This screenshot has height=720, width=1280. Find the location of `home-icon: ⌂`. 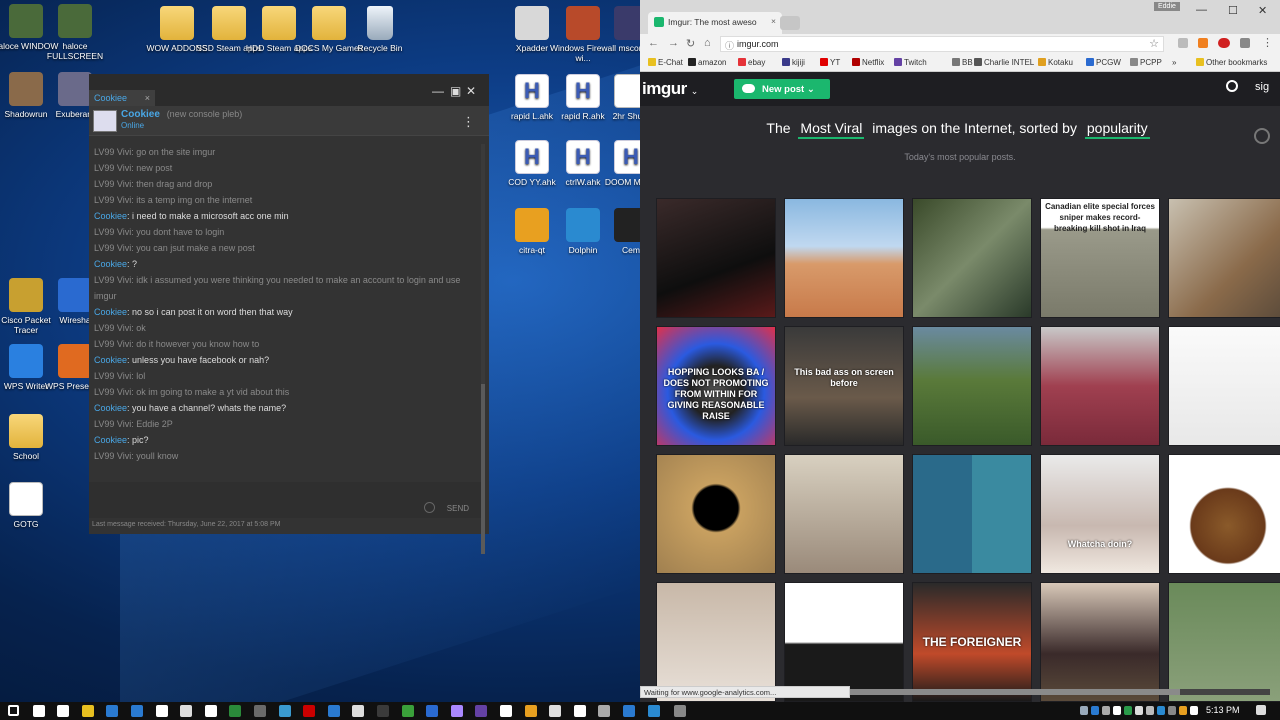

home-icon: ⌂ is located at coordinates (707, 43).